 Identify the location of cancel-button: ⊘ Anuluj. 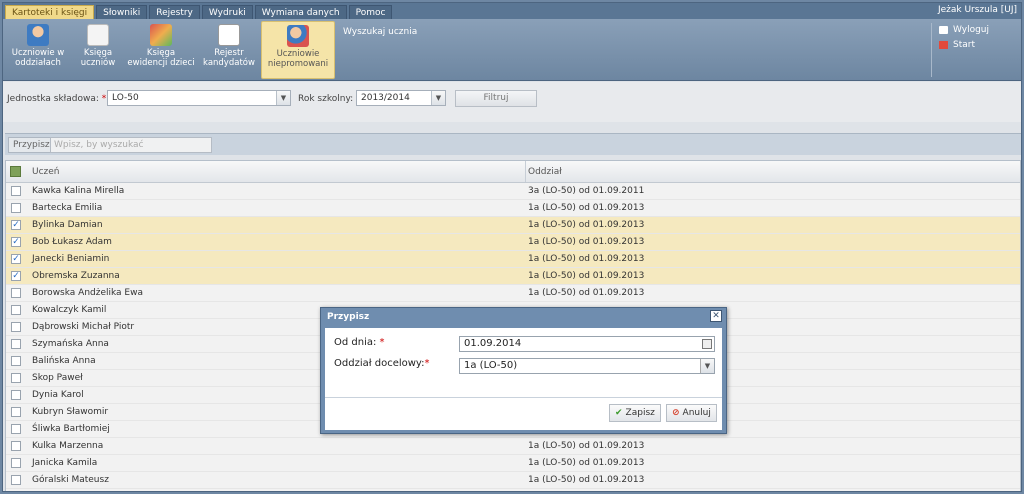
(691, 413).